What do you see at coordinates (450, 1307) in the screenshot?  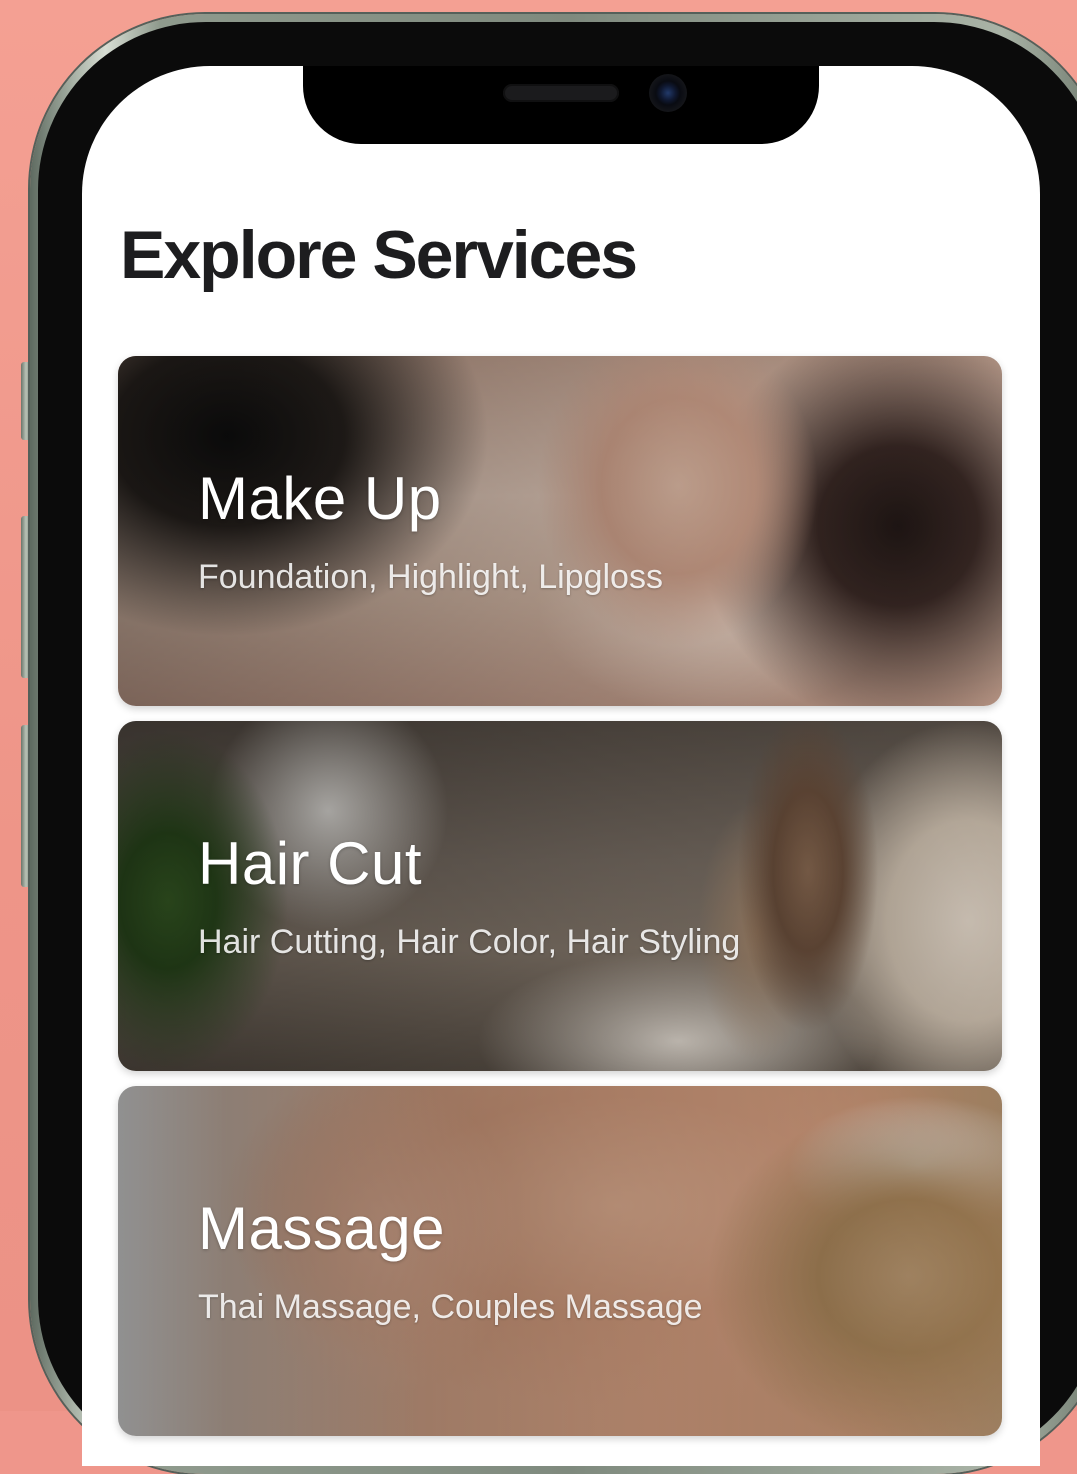 I see `service-card-subtitle: Thai Massage, Couples Massage` at bounding box center [450, 1307].